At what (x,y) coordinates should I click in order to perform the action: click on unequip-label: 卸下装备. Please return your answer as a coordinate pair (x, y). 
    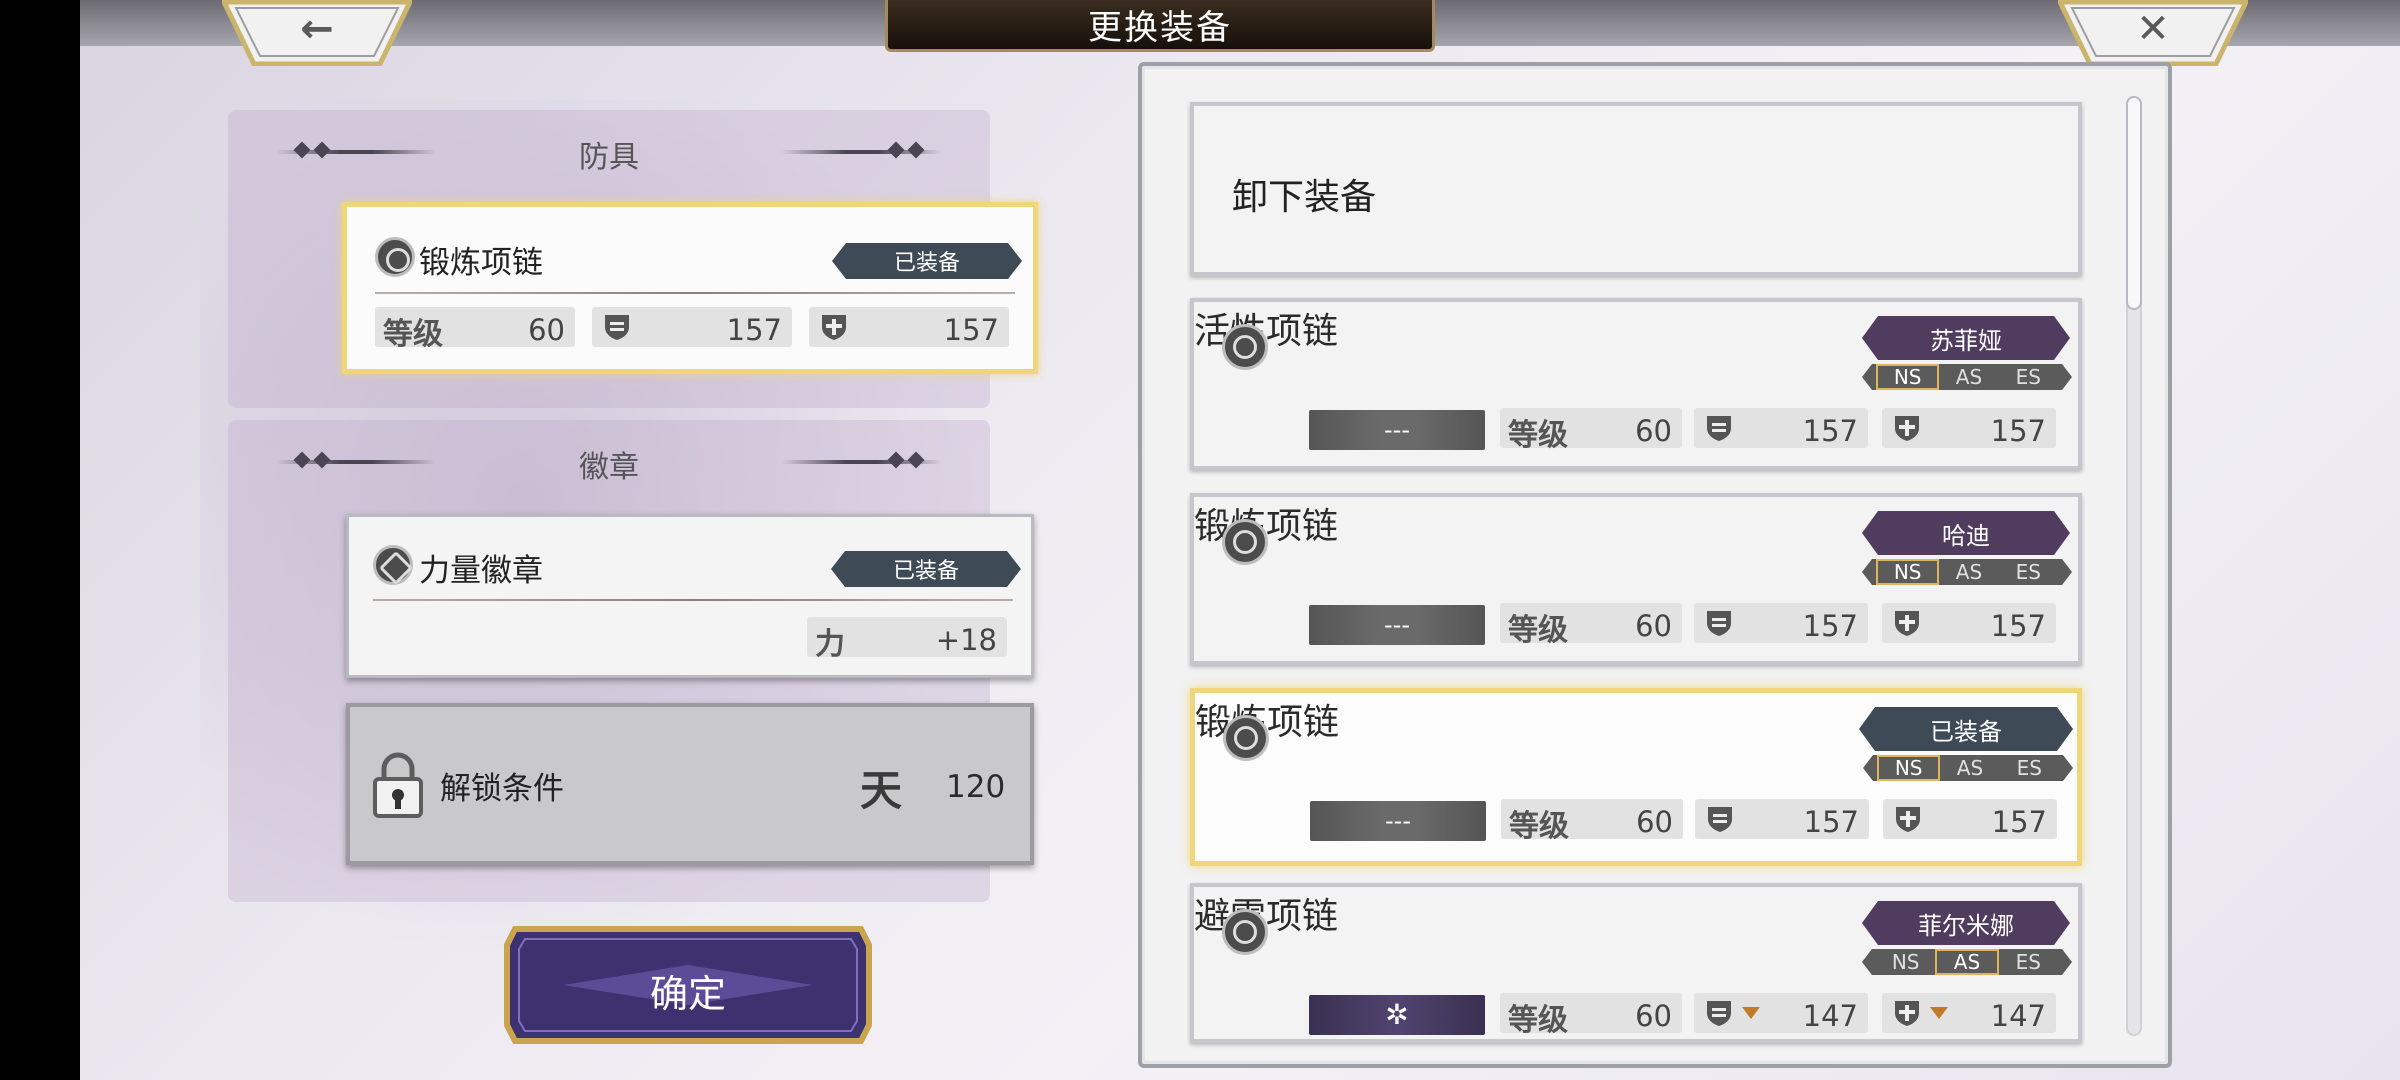
    Looking at the image, I should click on (1304, 197).